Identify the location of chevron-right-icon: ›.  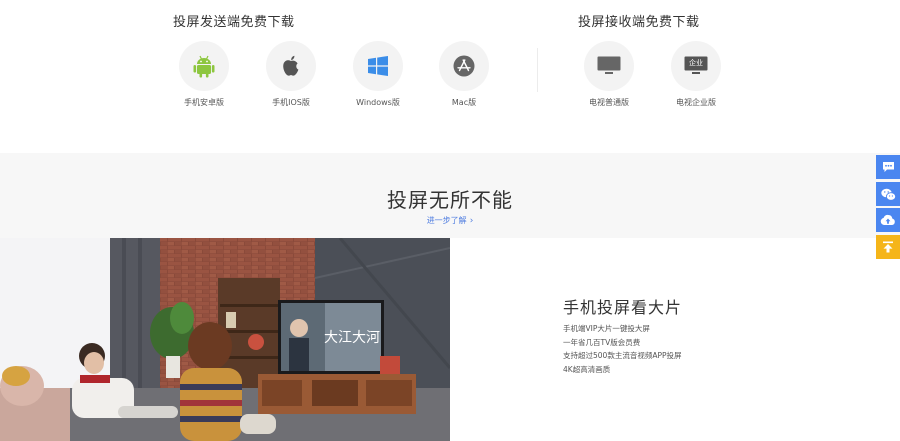
(471, 221).